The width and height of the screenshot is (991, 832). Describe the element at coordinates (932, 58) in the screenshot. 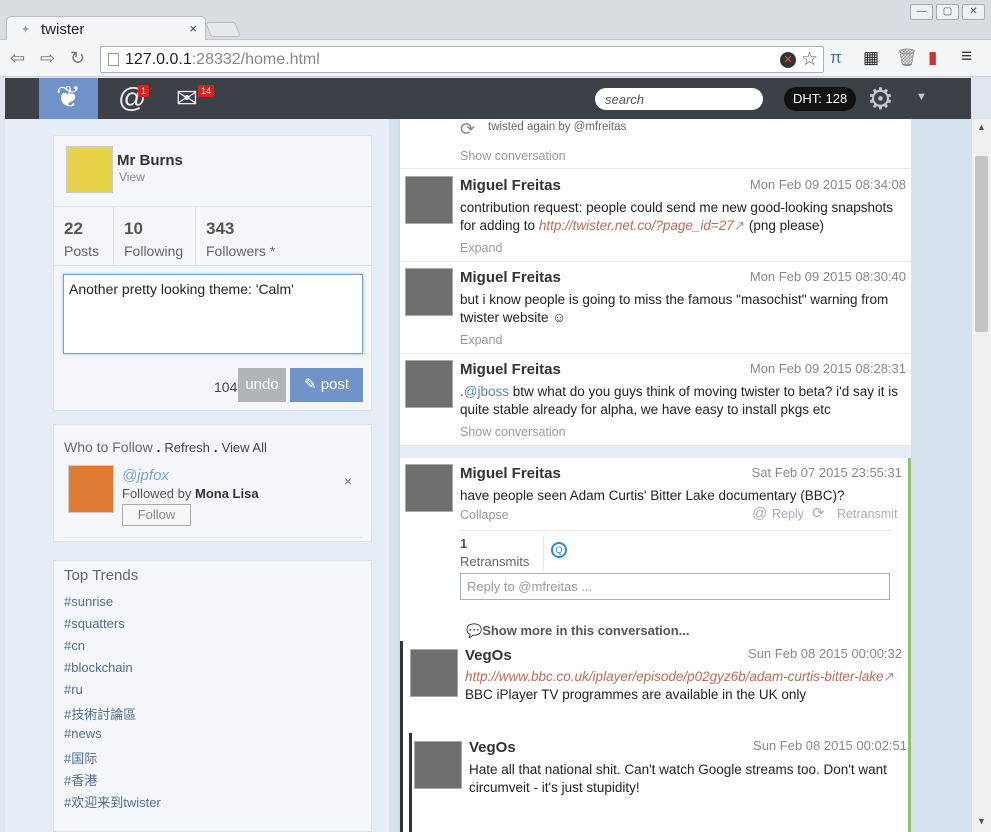

I see `book-extension-icon: ▮` at that location.